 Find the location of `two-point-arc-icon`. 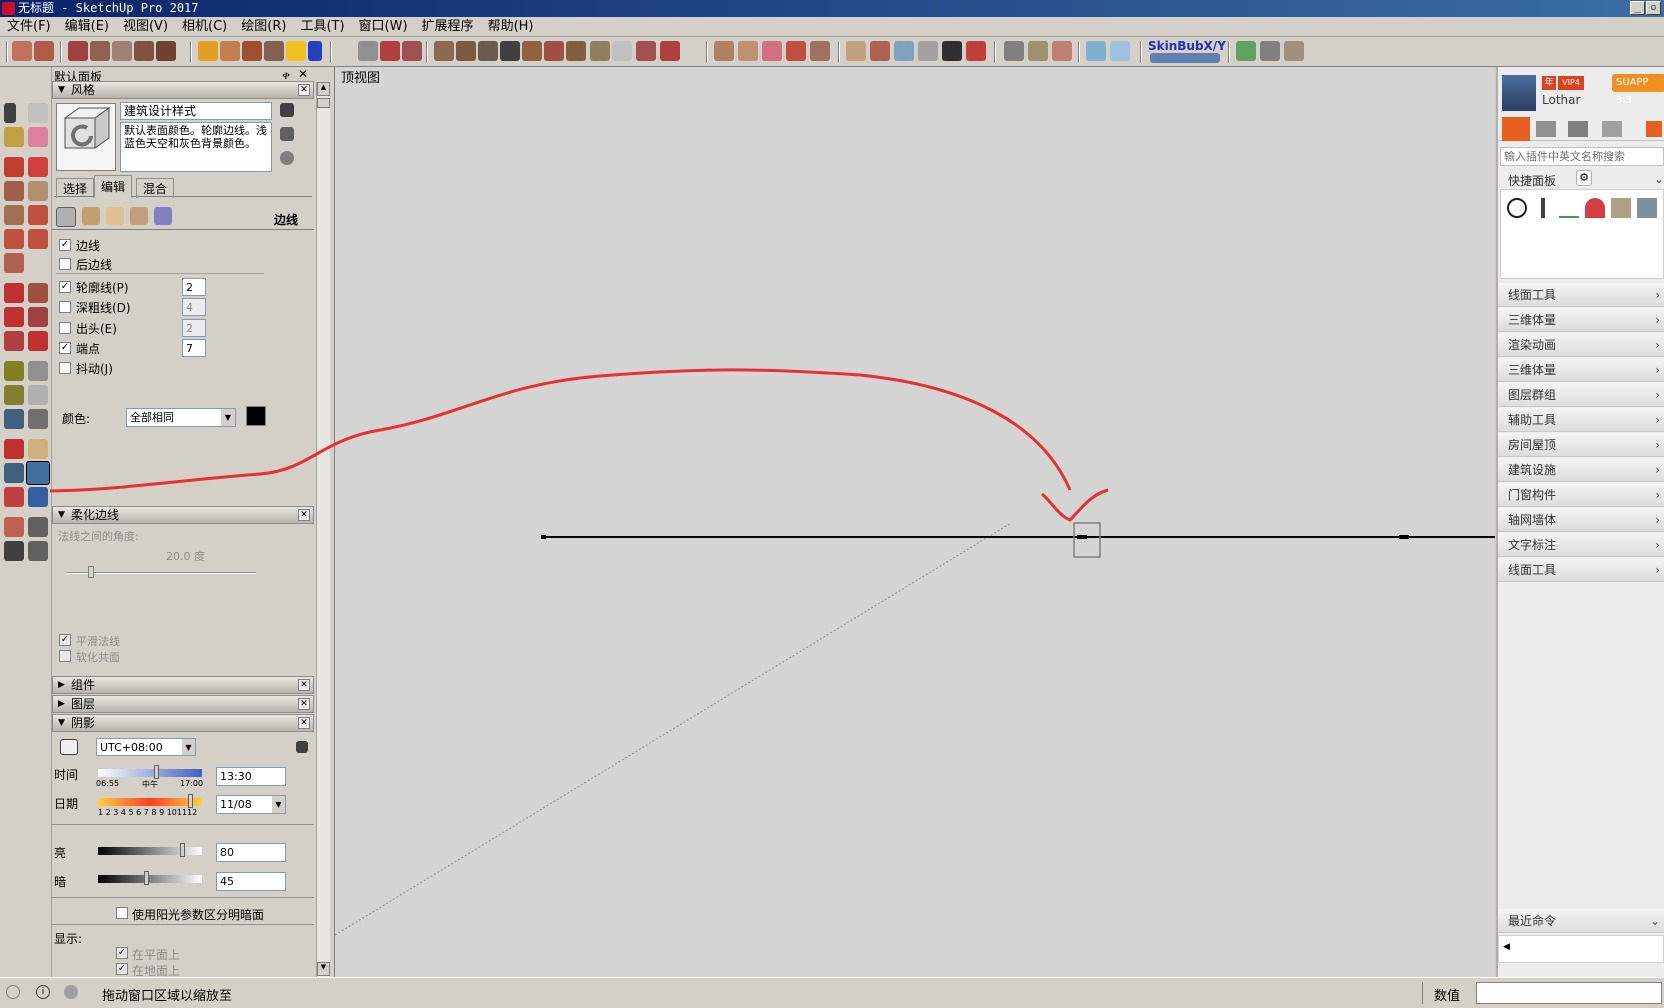

two-point-arc-icon is located at coordinates (38, 239).